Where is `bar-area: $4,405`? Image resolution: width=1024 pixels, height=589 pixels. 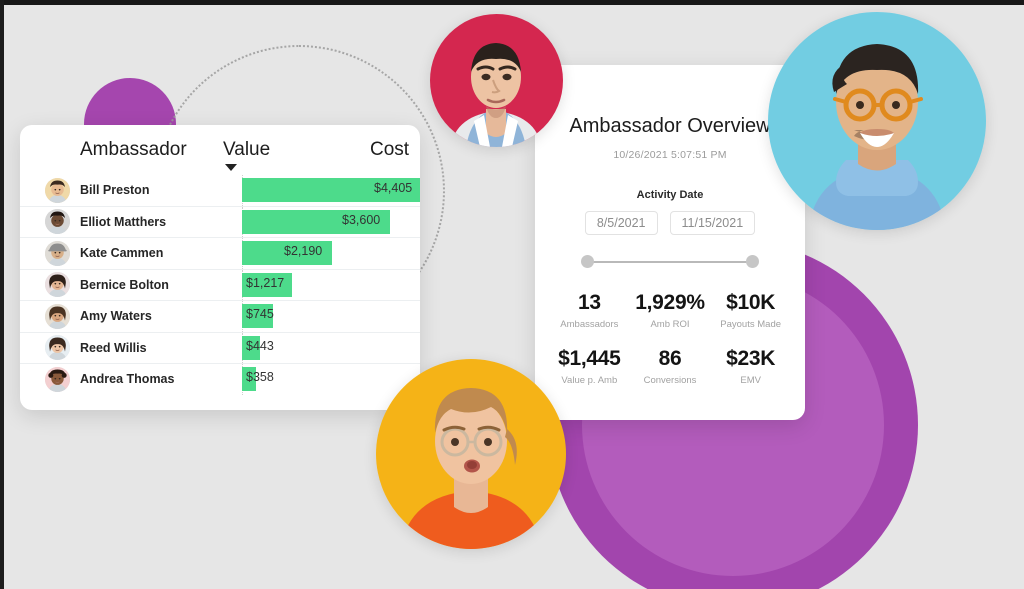 bar-area: $4,405 is located at coordinates (321, 190).